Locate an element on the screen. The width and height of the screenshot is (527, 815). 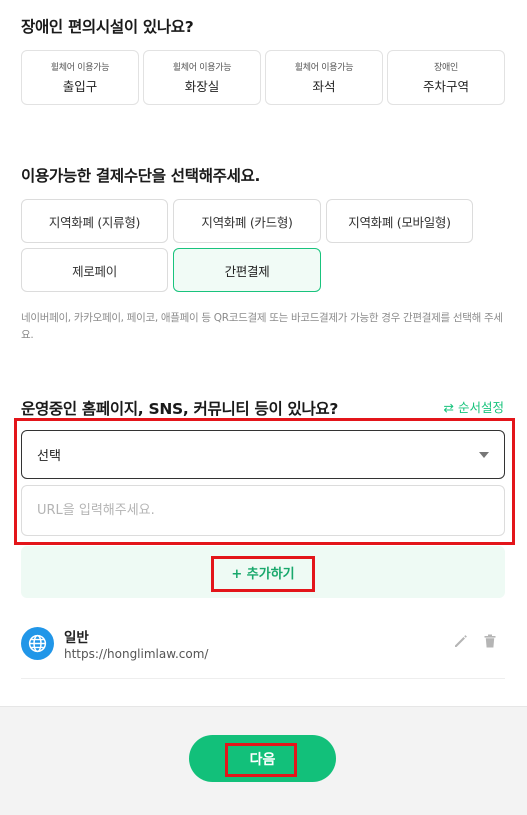
facility-entrance-button: 휠체어 이용가능 출입구 is located at coordinates (80, 77).